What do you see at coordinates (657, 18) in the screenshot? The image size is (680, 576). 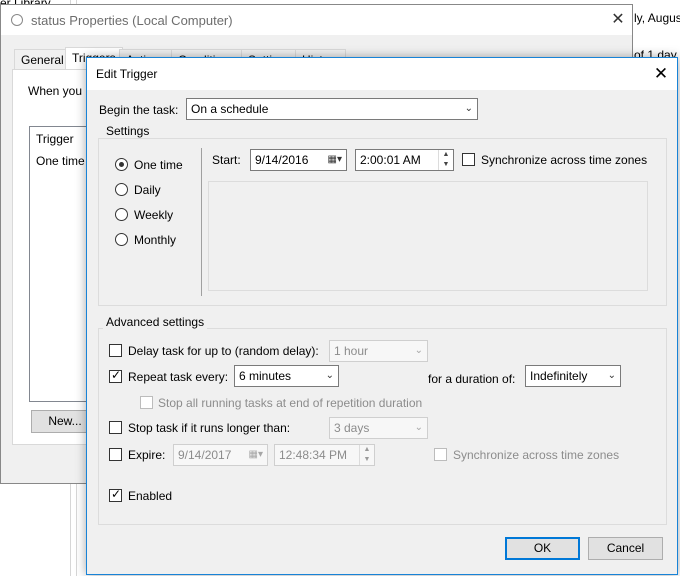 I see `background-schedule-text: ly, Augus` at bounding box center [657, 18].